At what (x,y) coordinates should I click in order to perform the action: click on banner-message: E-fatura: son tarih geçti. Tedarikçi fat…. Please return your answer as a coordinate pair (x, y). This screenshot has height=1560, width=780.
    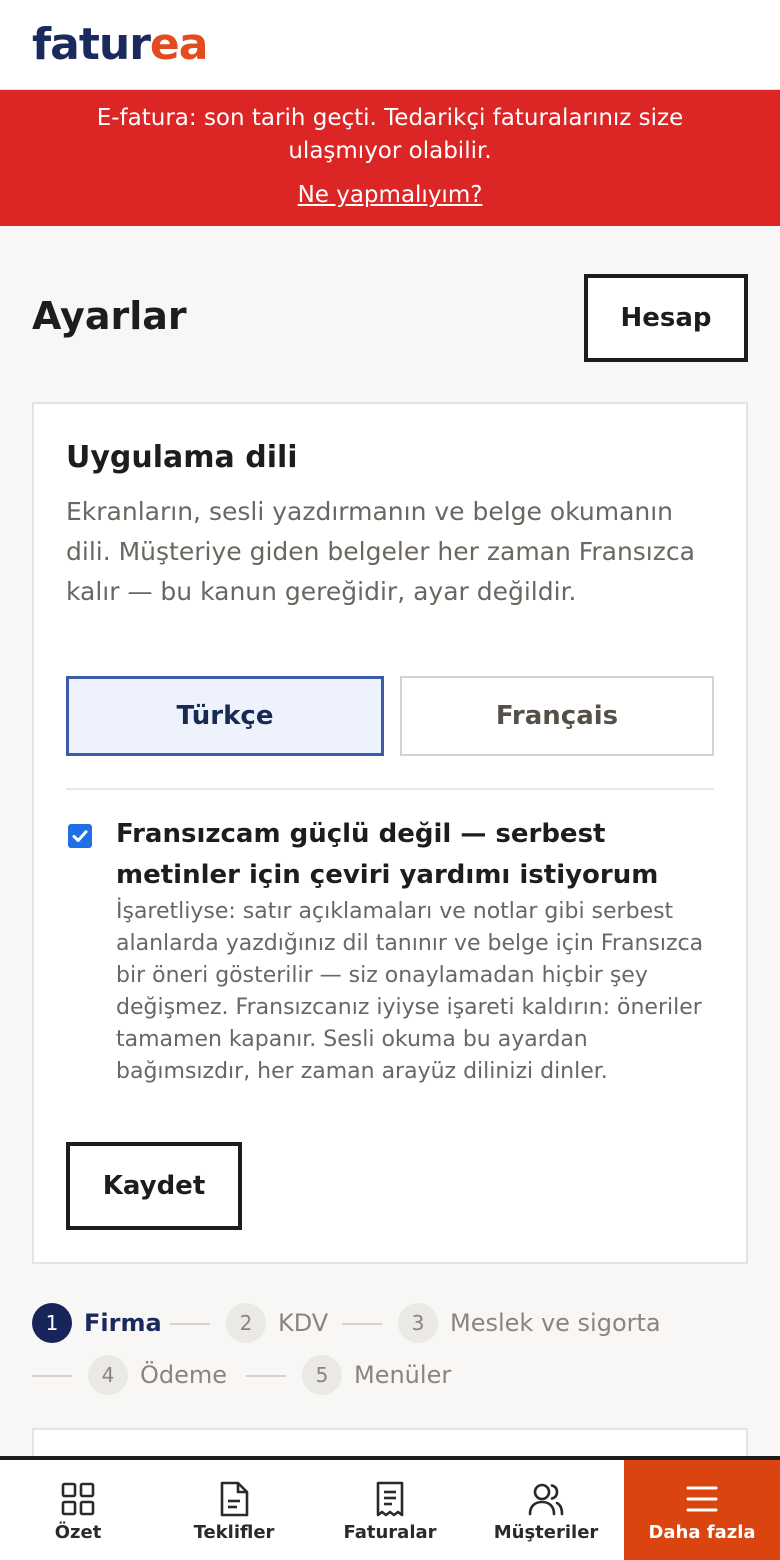
    Looking at the image, I should click on (390, 134).